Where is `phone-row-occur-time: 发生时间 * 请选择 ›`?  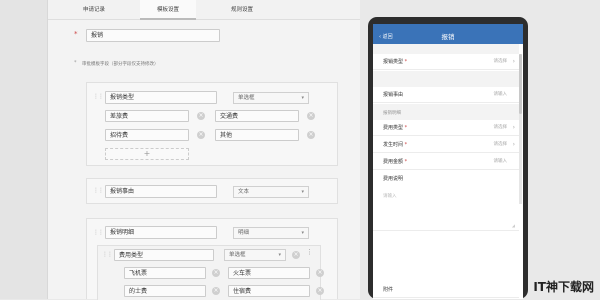 phone-row-occur-time: 发生时间 * 请选择 › is located at coordinates (446, 145).